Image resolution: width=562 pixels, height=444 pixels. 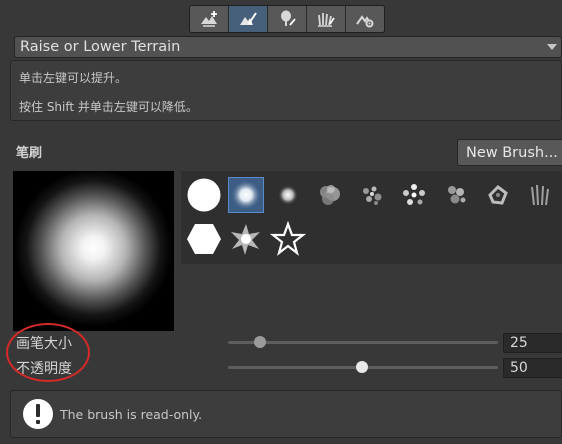 What do you see at coordinates (48, 352) in the screenshot?
I see `highlight-annotation` at bounding box center [48, 352].